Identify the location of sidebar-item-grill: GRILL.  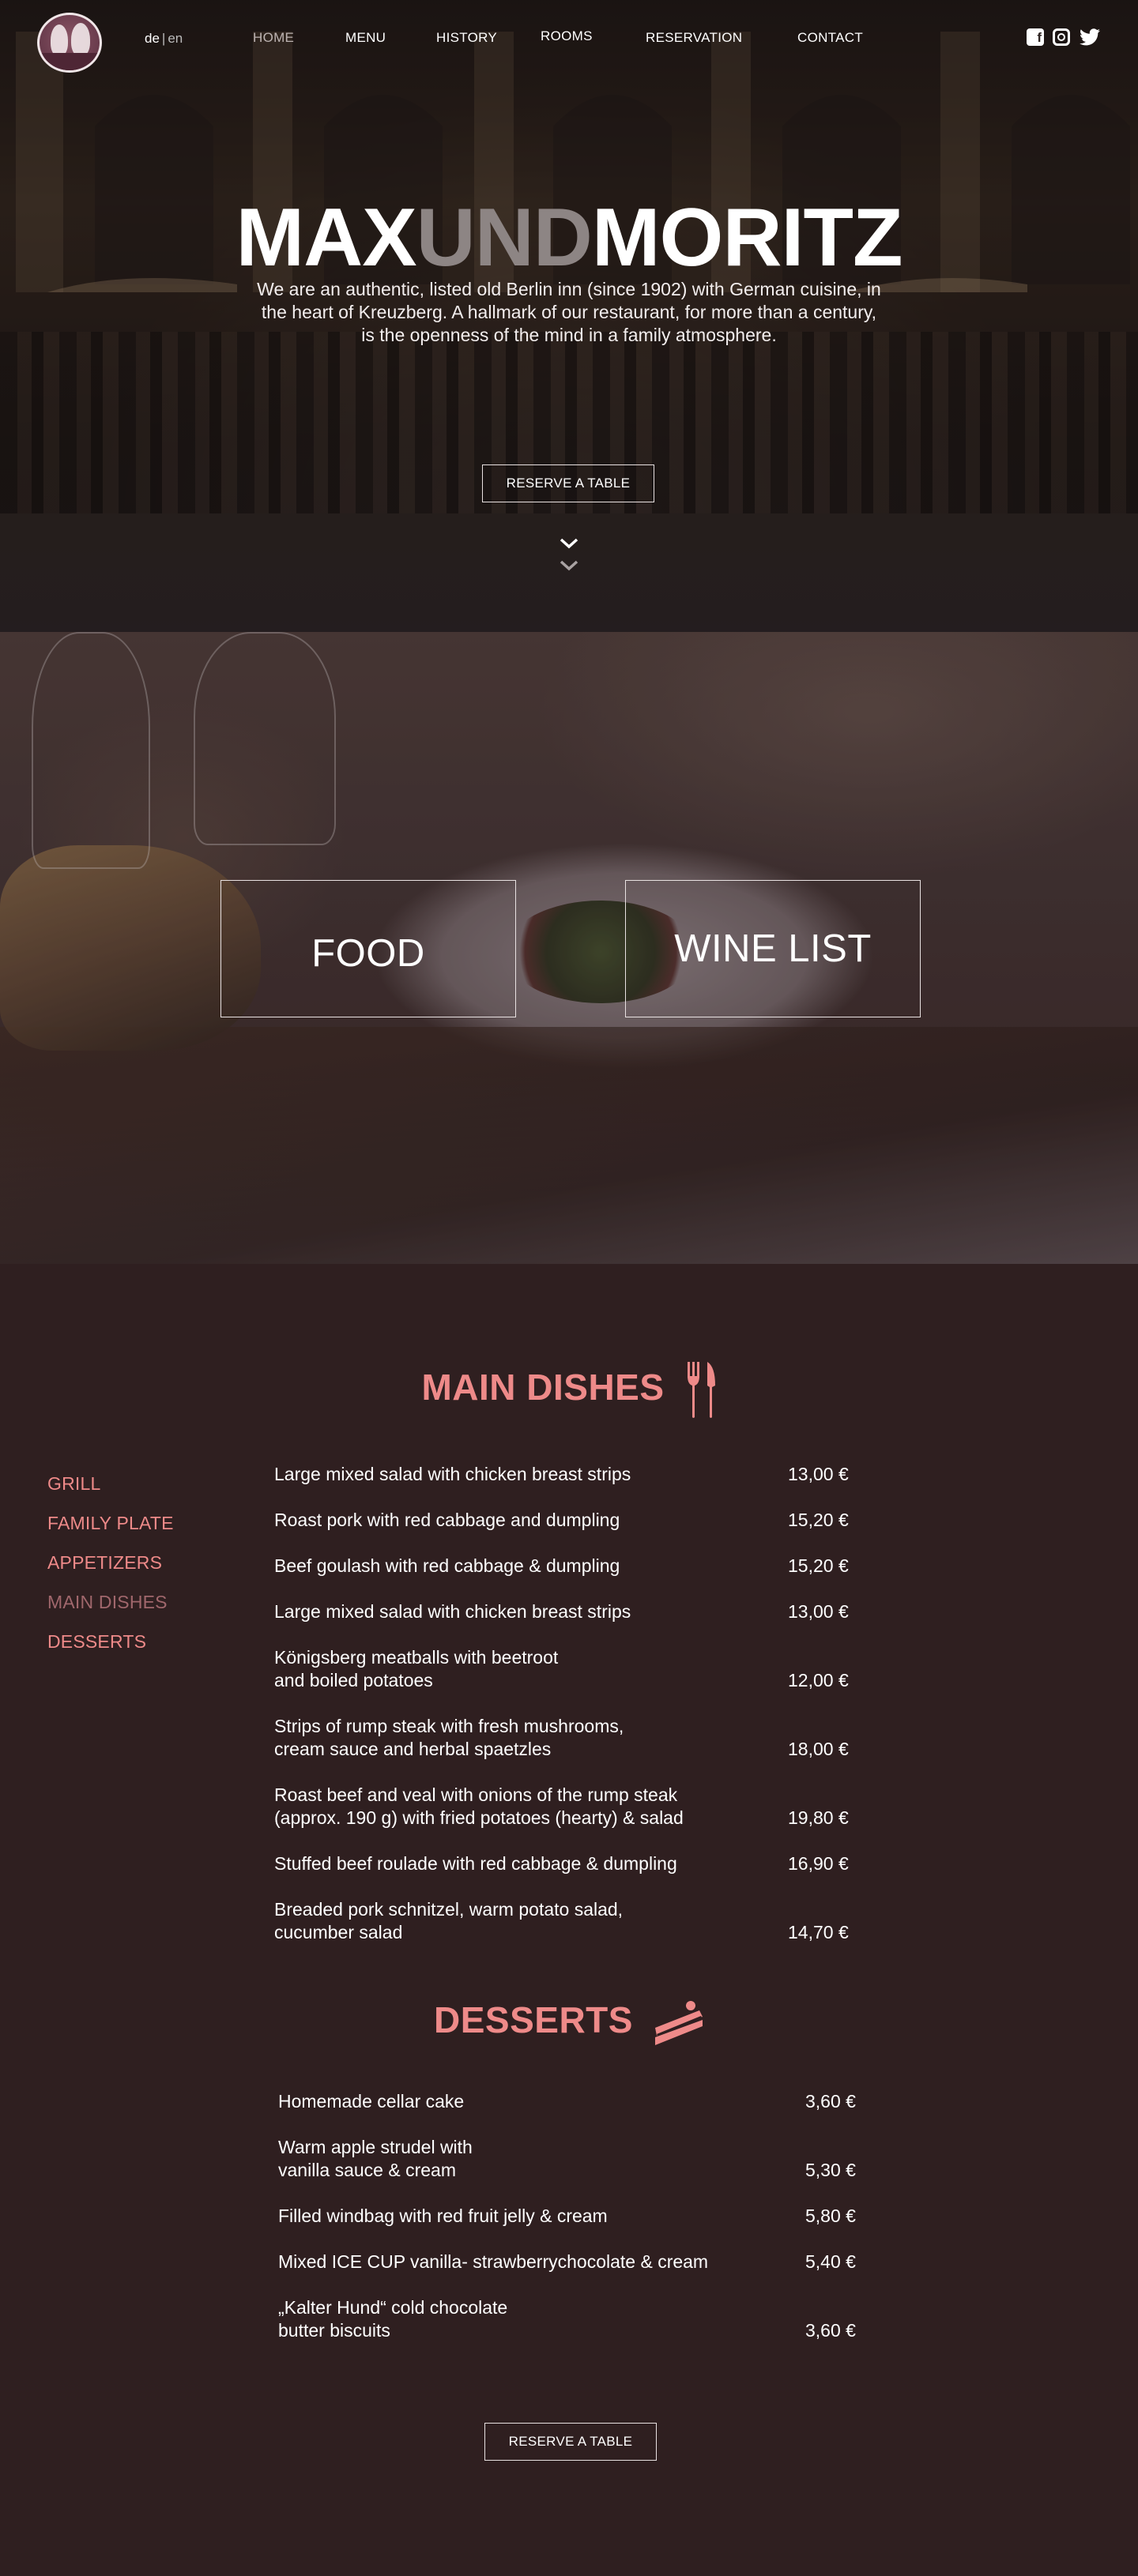
(110, 1492).